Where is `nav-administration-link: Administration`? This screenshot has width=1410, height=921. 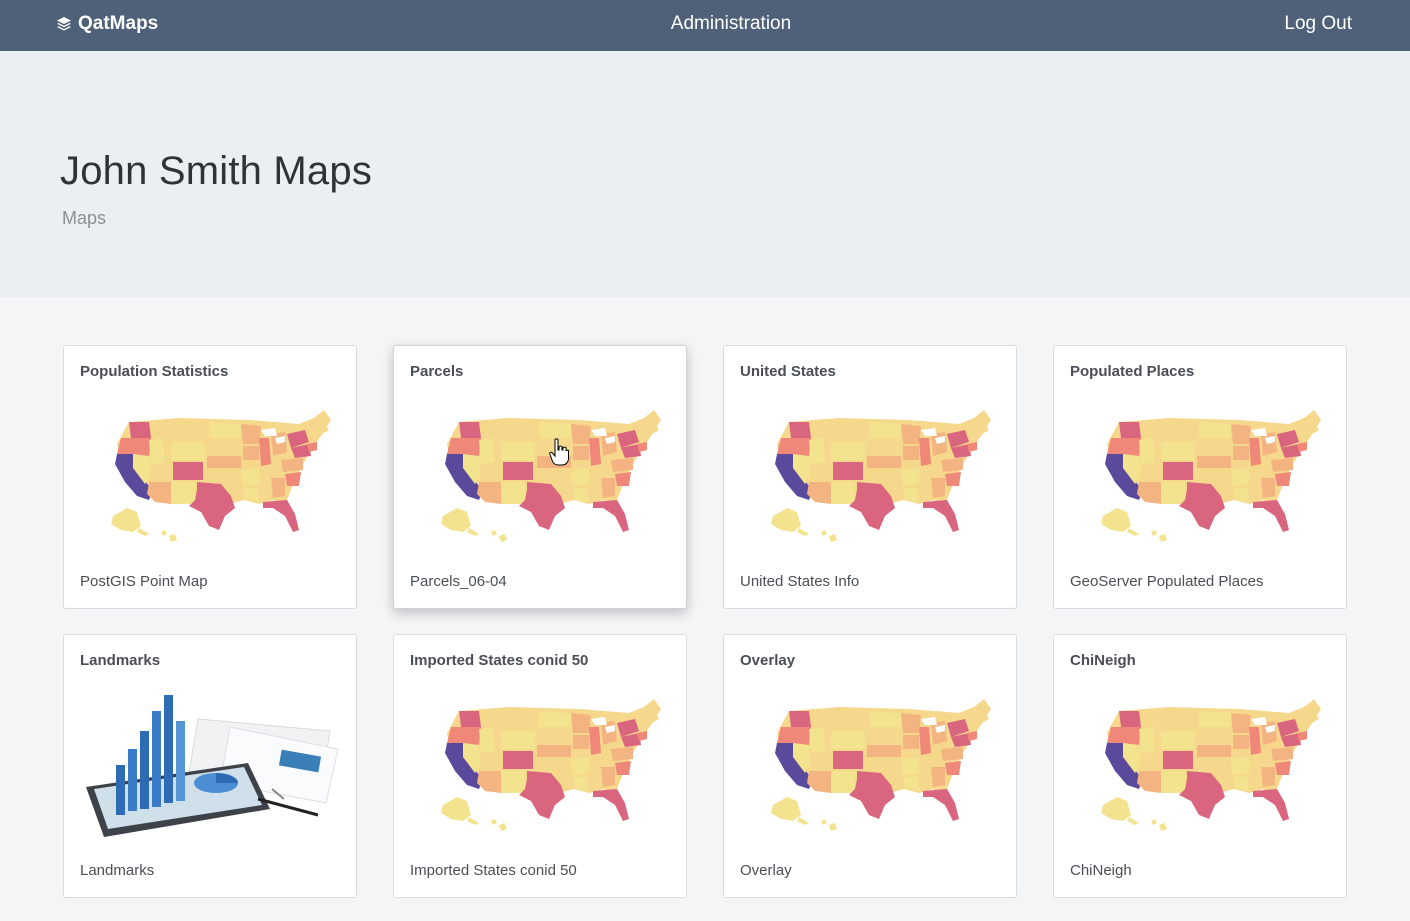 nav-administration-link: Administration is located at coordinates (731, 23).